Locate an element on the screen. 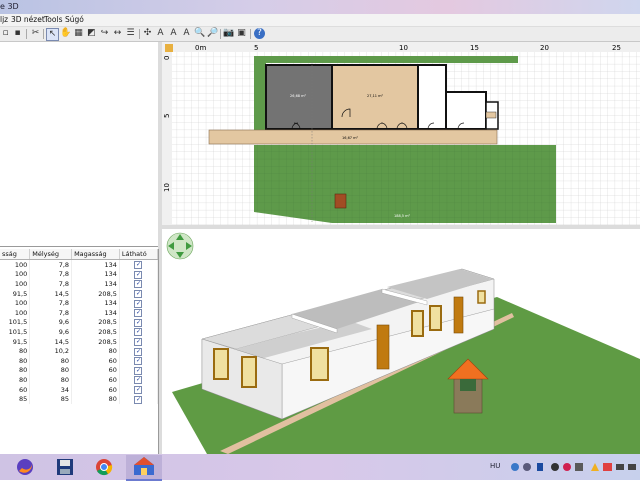 The image size is (640, 481). menu-item-plan: ljz is located at coordinates (4, 19).